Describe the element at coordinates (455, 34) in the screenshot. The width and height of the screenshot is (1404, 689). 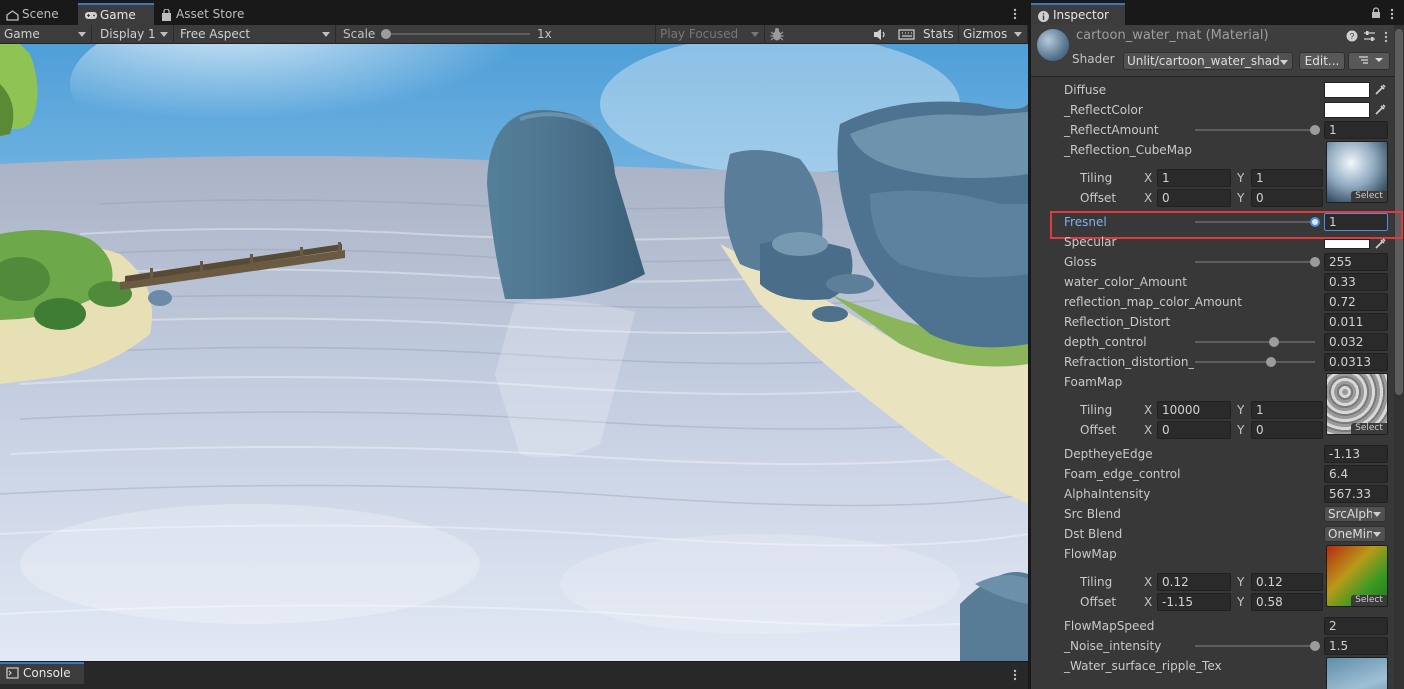
I see `scale-slider` at that location.